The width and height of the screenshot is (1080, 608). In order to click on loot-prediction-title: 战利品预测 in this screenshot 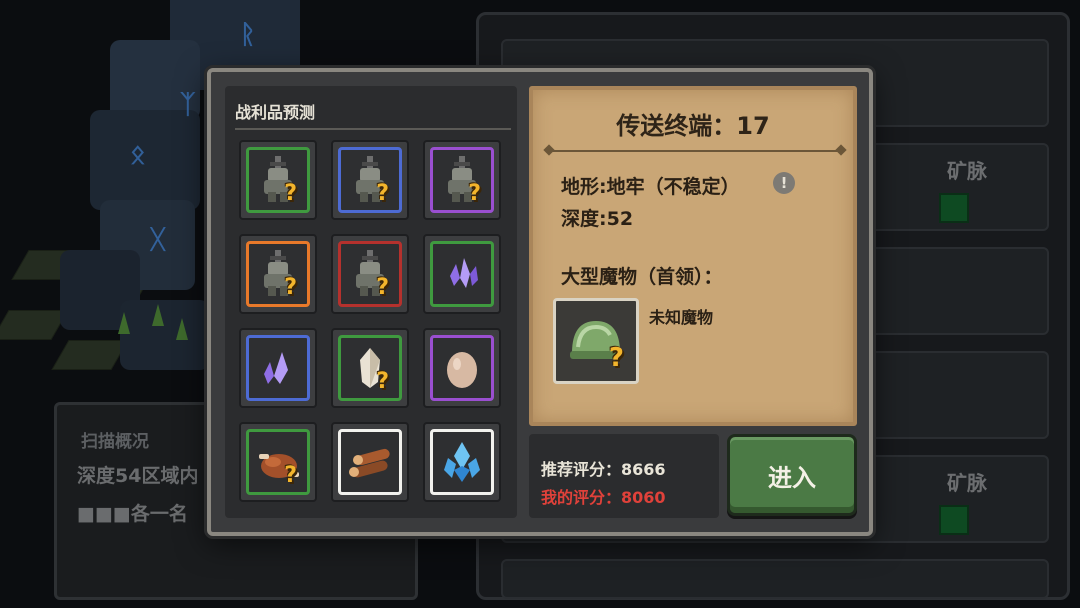, I will do `click(275, 112)`.